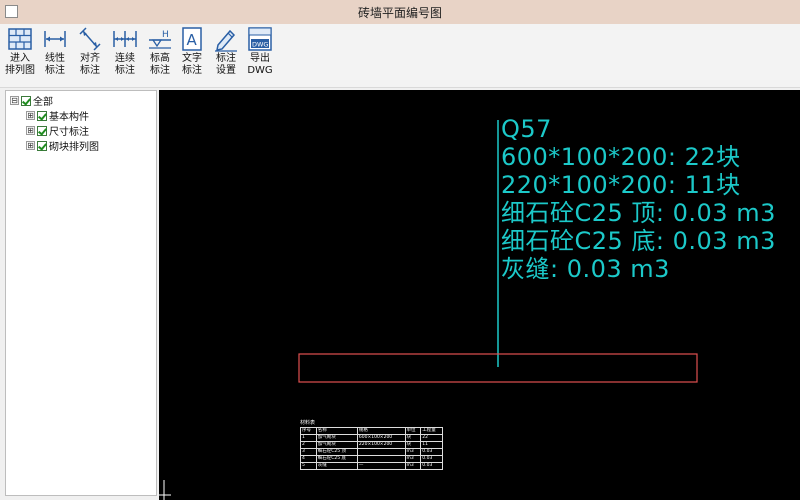 The width and height of the screenshot is (800, 500). What do you see at coordinates (125, 64) in the screenshot?
I see `continuous-dimension-label: 连续 标注` at bounding box center [125, 64].